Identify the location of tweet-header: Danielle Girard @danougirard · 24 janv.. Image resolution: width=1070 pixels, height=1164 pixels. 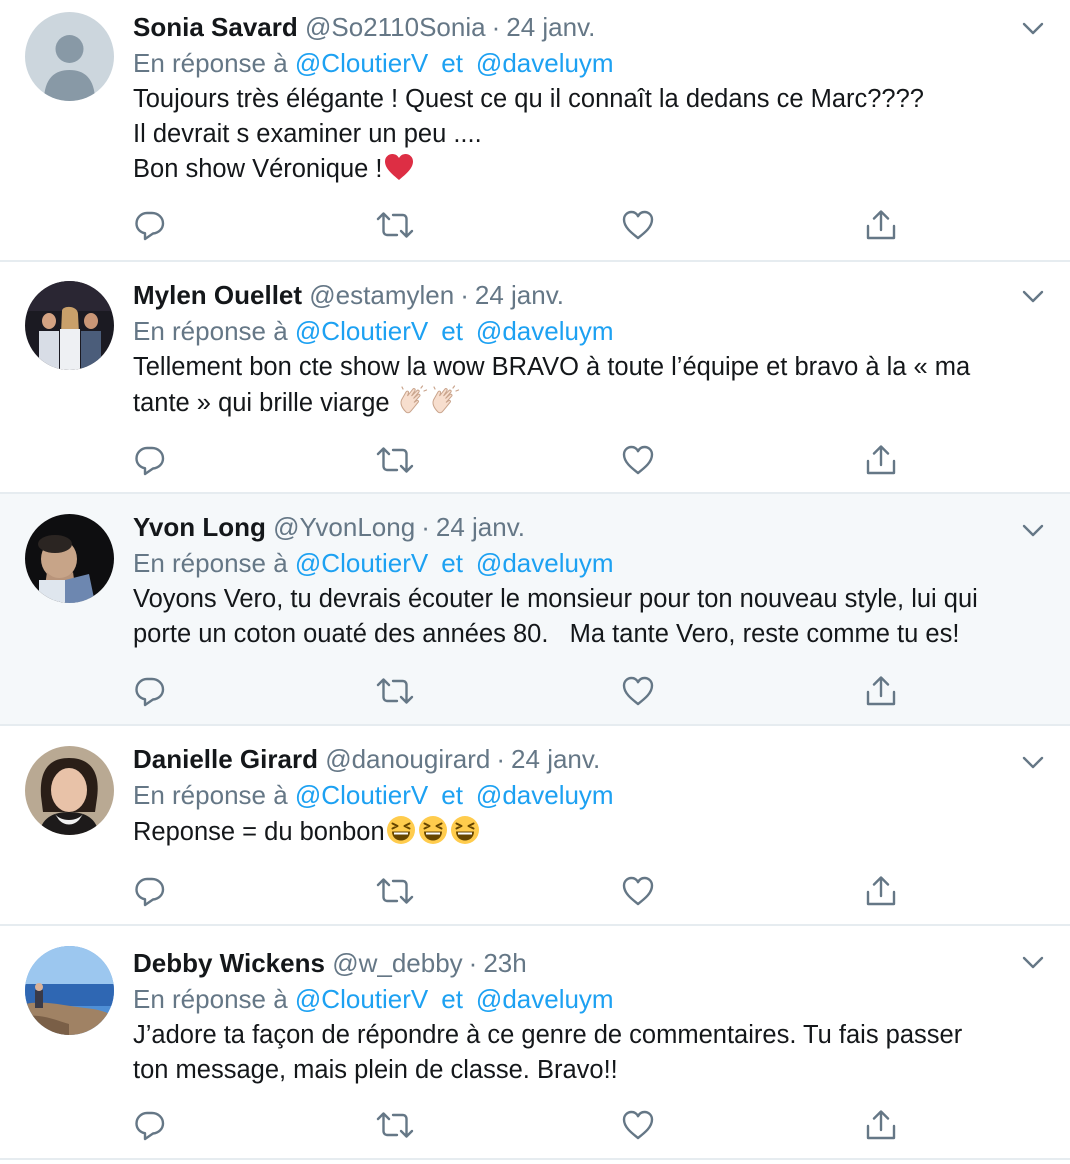
(589, 759).